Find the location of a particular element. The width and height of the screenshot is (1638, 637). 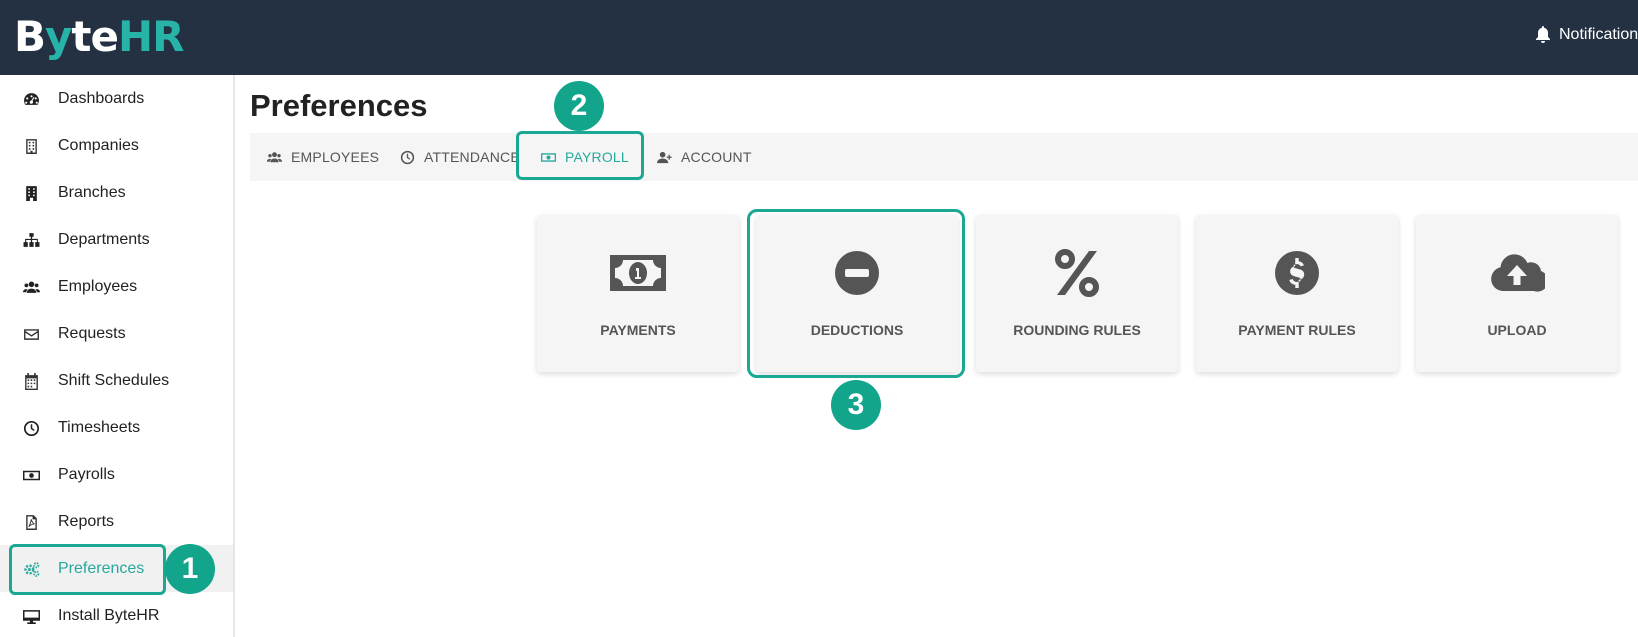

user-plus-icon is located at coordinates (664, 157).